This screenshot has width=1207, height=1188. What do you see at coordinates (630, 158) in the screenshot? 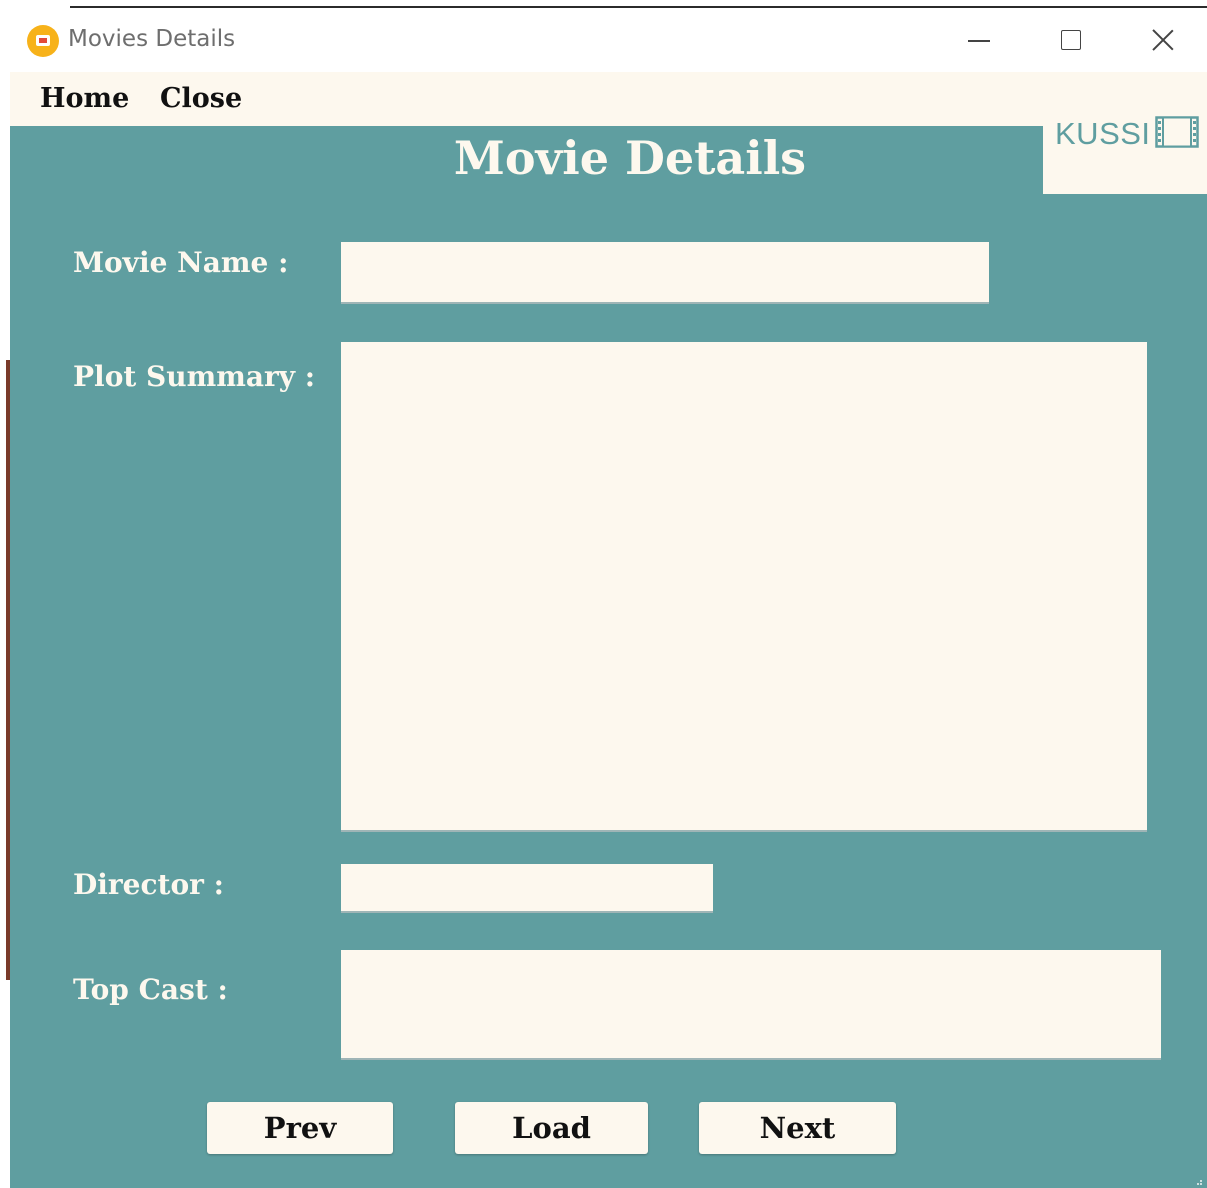
I see `page-title: Movie Details` at bounding box center [630, 158].